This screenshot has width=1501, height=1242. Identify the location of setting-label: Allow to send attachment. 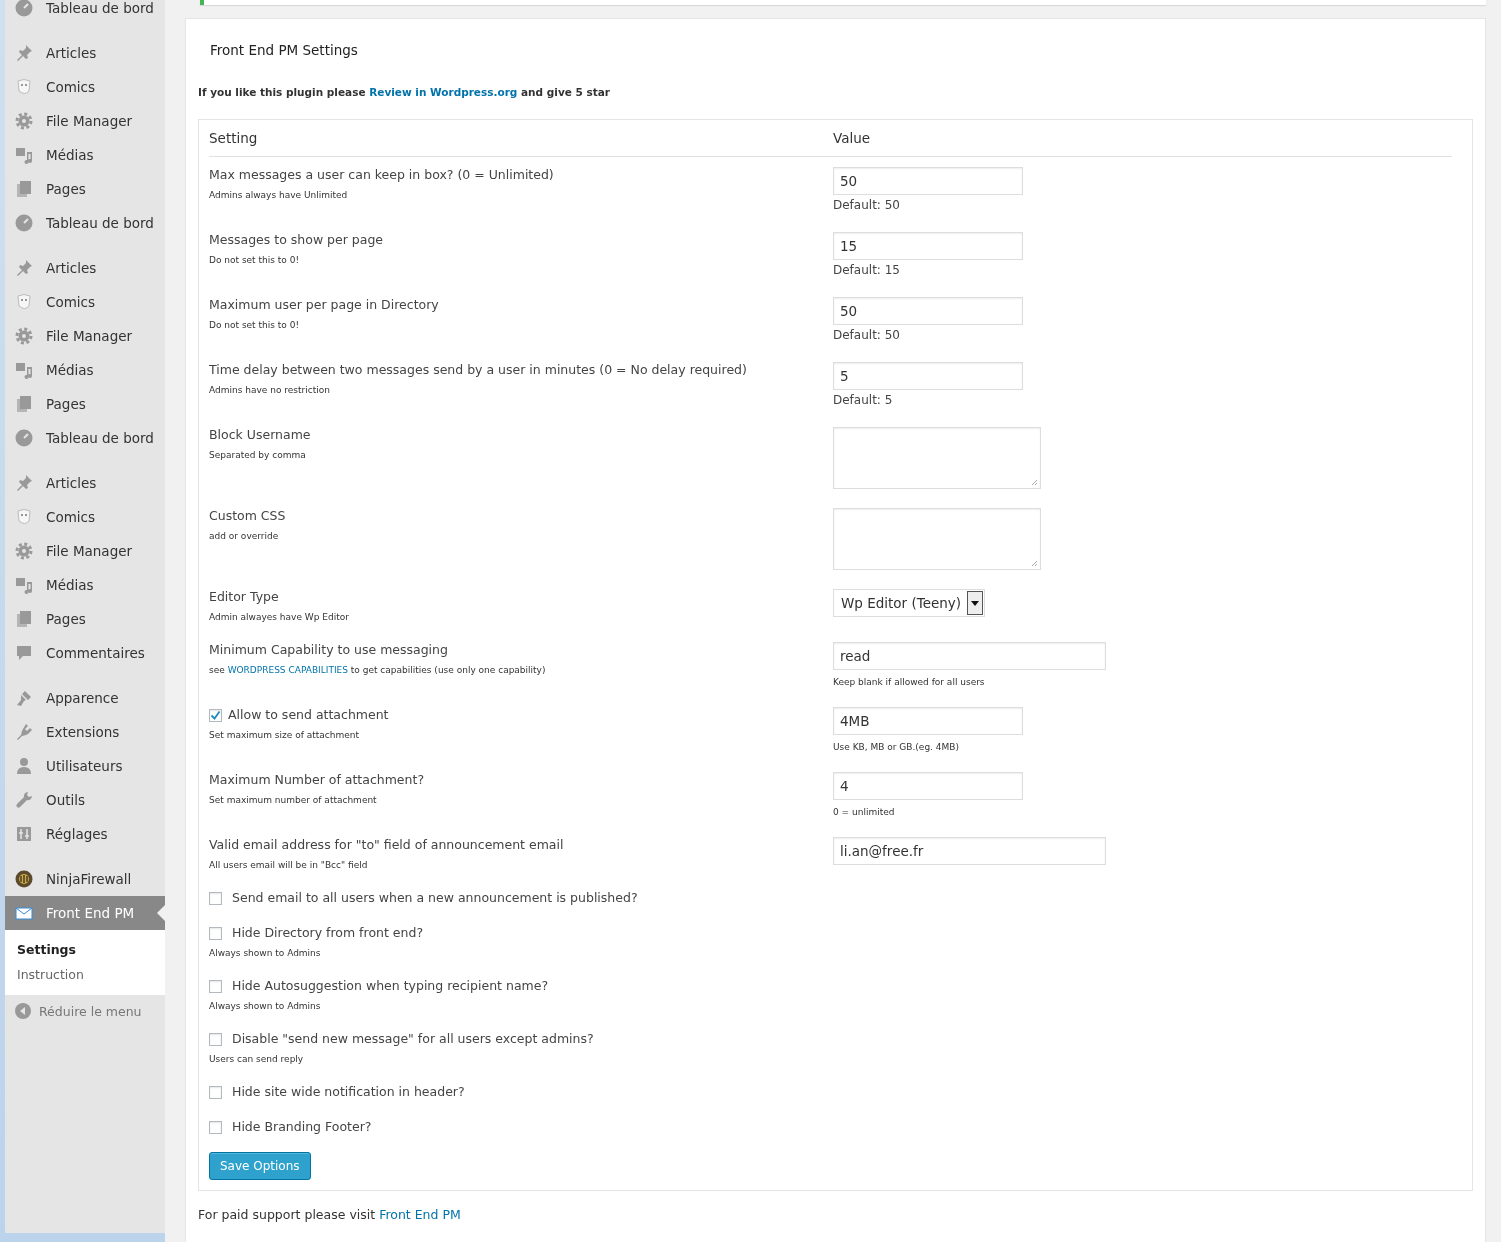
(308, 715).